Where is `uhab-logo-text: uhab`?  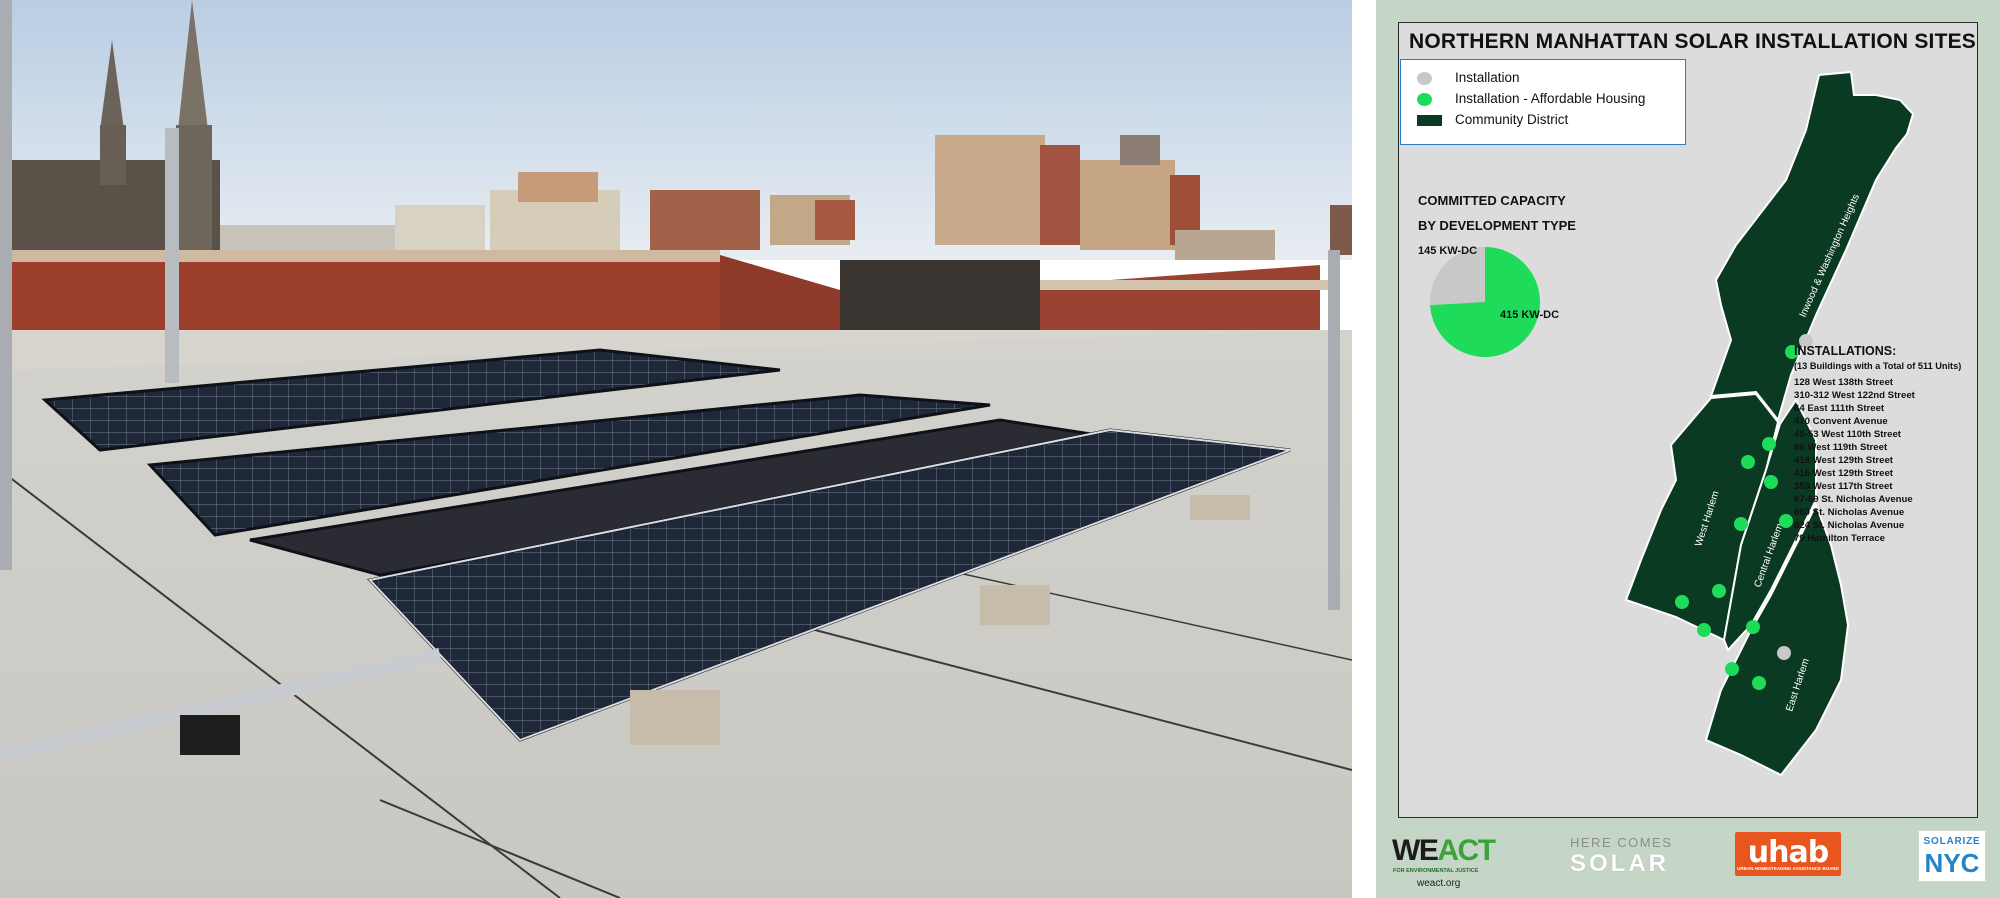
uhab-logo-text: uhab is located at coordinates (1788, 852).